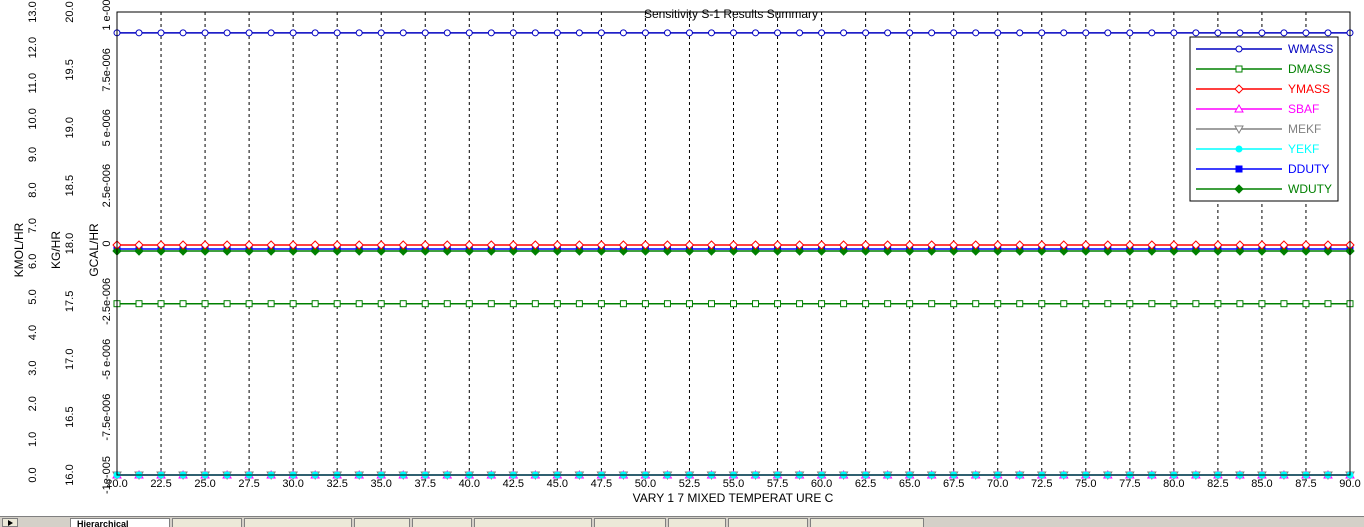 The image size is (1364, 527). Describe the element at coordinates (70, 11) in the screenshot. I see `y-tick-label: 20.0` at that location.